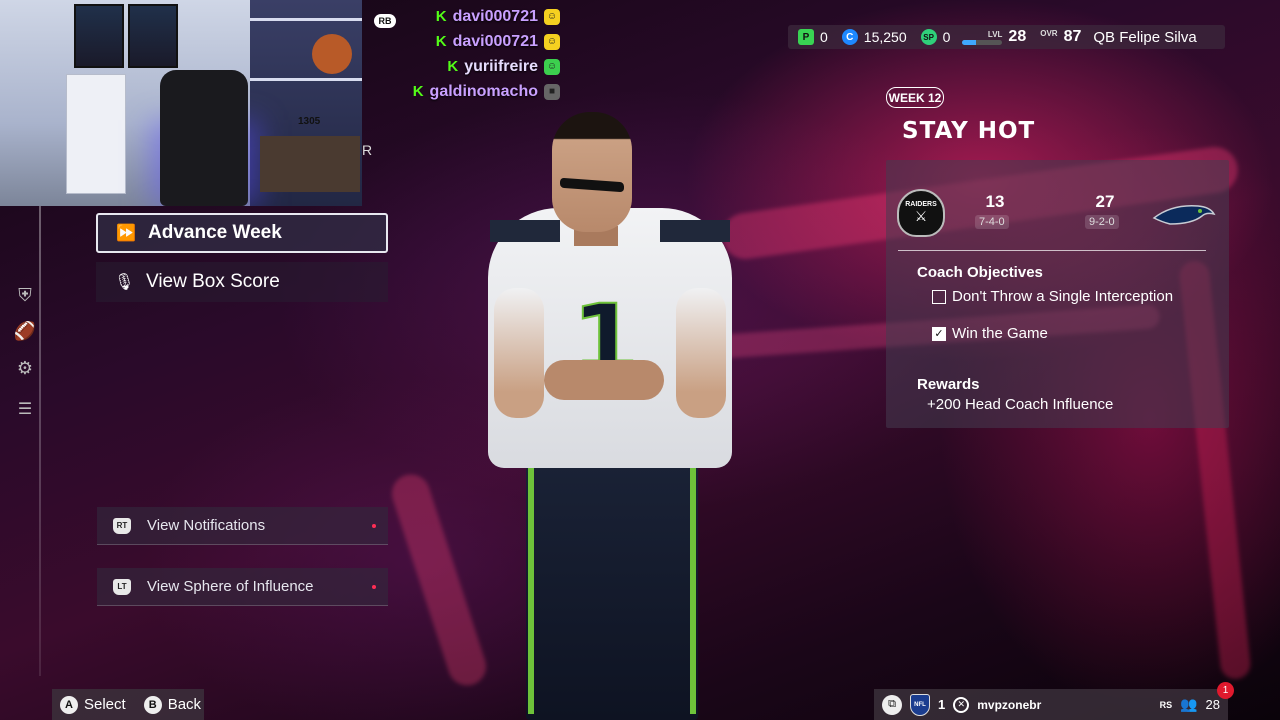 Image resolution: width=1280 pixels, height=720 pixels. Describe the element at coordinates (592, 172) in the screenshot. I see `player-head` at that location.